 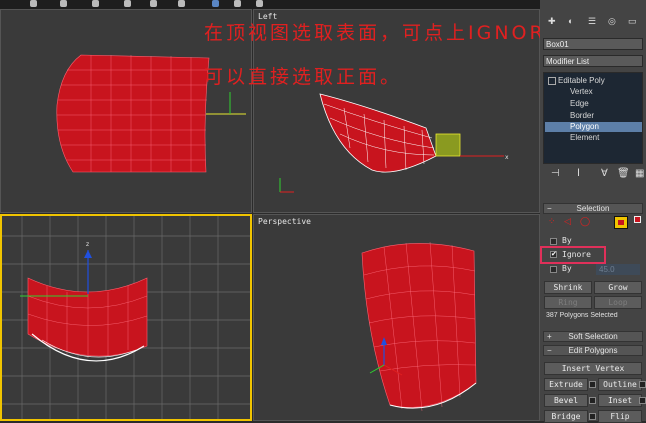 What do you see at coordinates (581, 80) in the screenshot?
I see `stack-root-label: Editable Poly` at bounding box center [581, 80].